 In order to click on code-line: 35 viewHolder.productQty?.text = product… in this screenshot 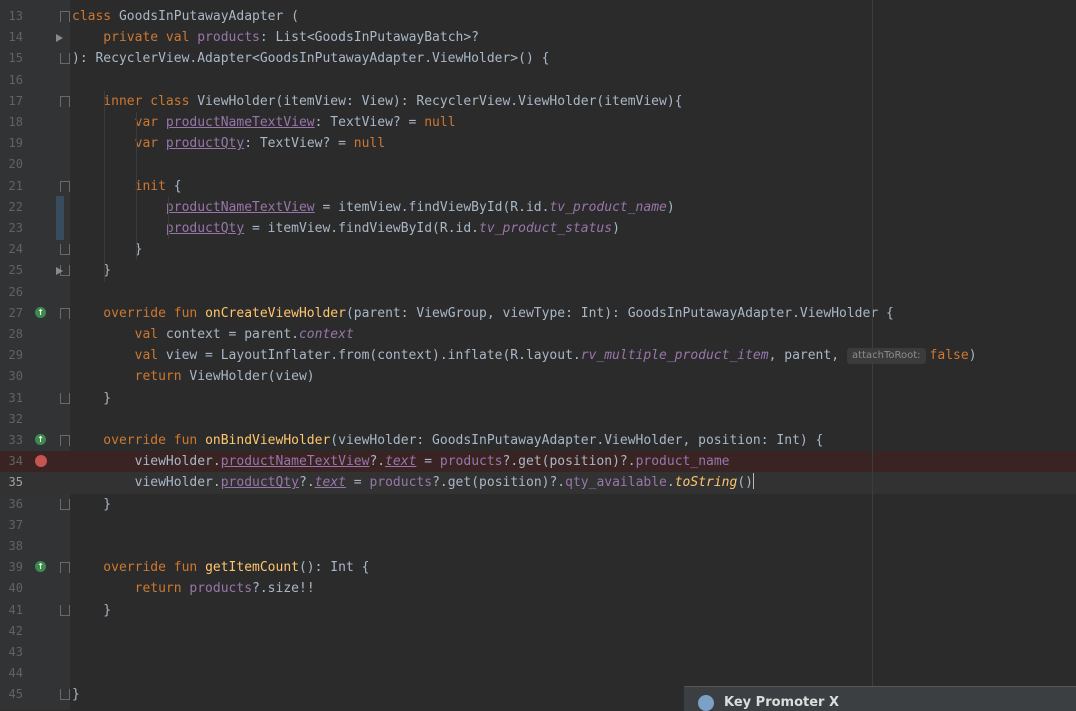, I will do `click(538, 483)`.